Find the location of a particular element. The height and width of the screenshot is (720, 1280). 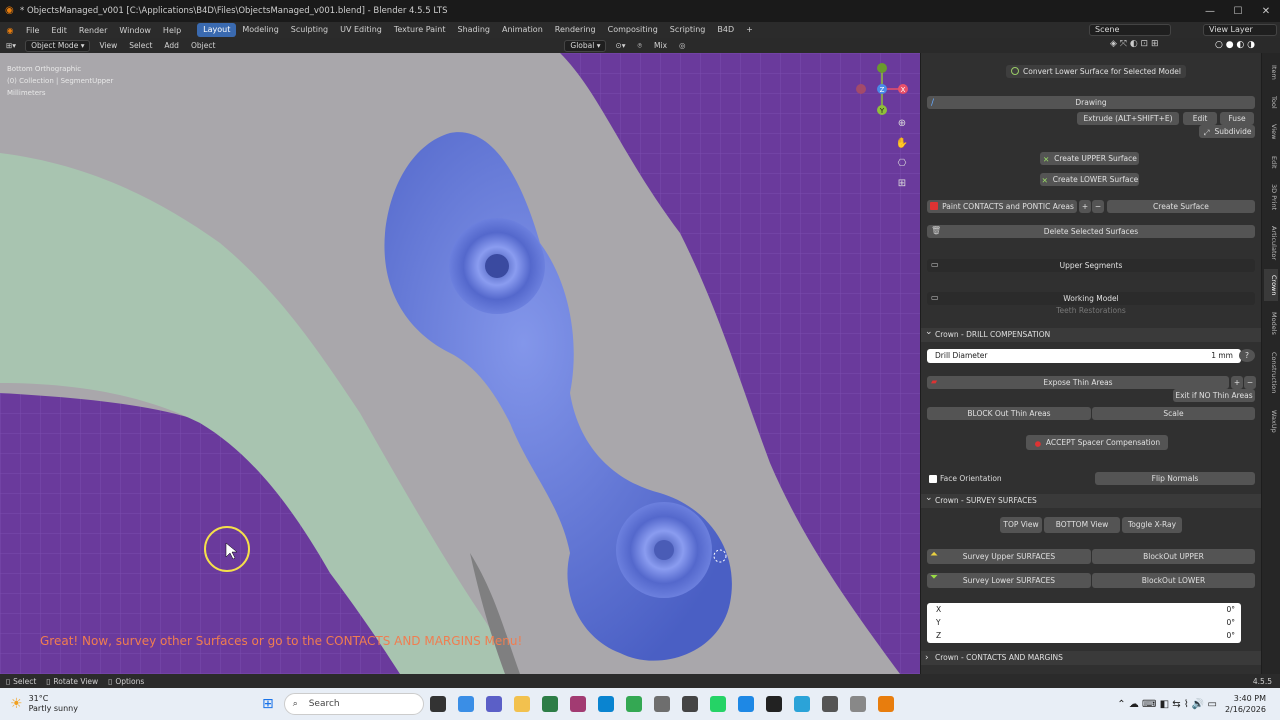

mode-selector: Object Mode ▾ is located at coordinates (58, 45).